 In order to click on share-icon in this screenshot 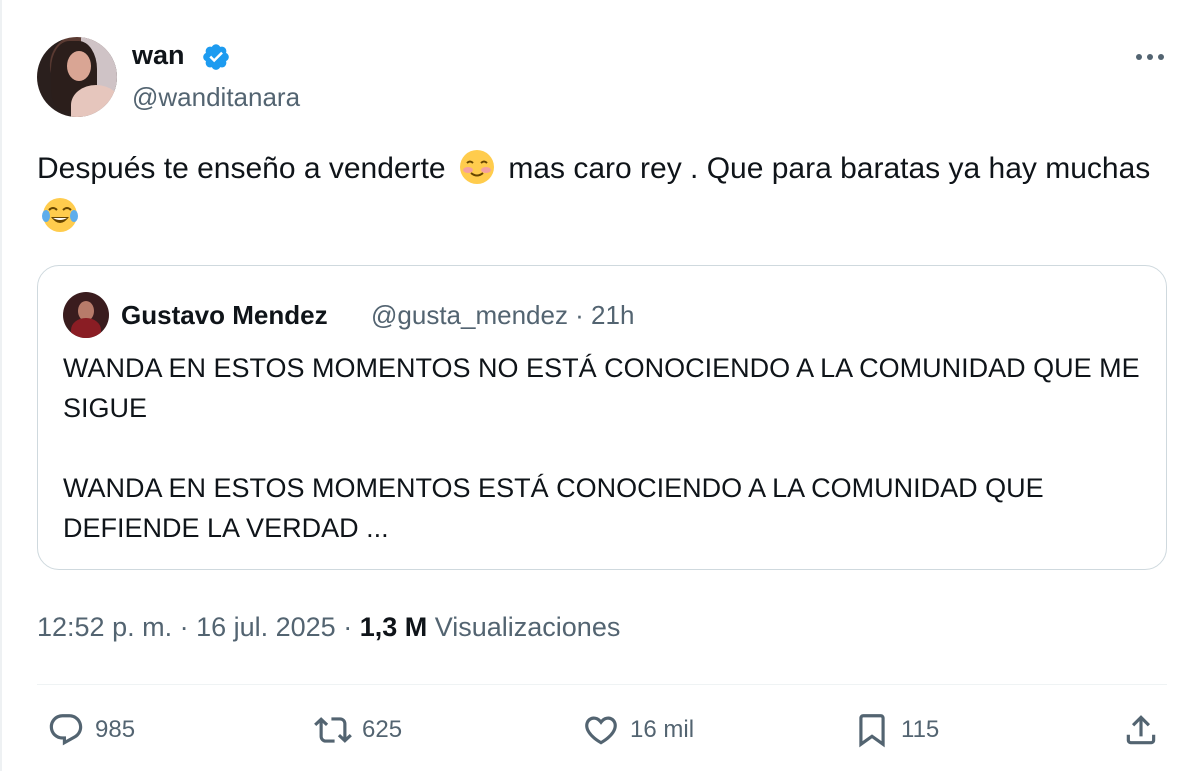, I will do `click(1141, 730)`.